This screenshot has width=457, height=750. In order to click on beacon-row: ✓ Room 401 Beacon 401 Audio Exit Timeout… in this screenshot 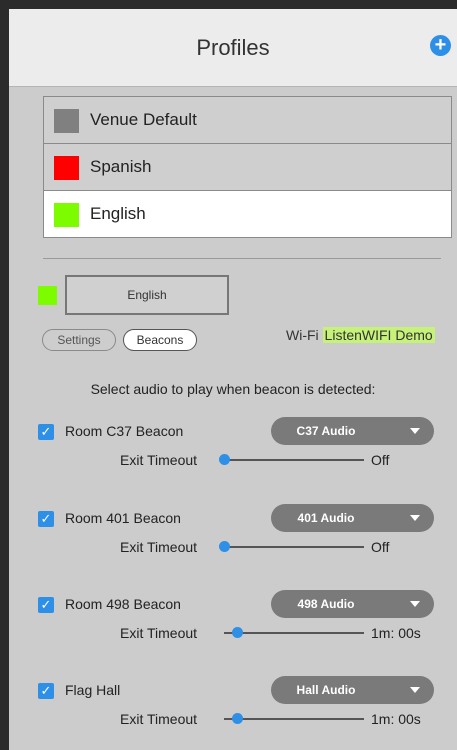, I will do `click(233, 541)`.